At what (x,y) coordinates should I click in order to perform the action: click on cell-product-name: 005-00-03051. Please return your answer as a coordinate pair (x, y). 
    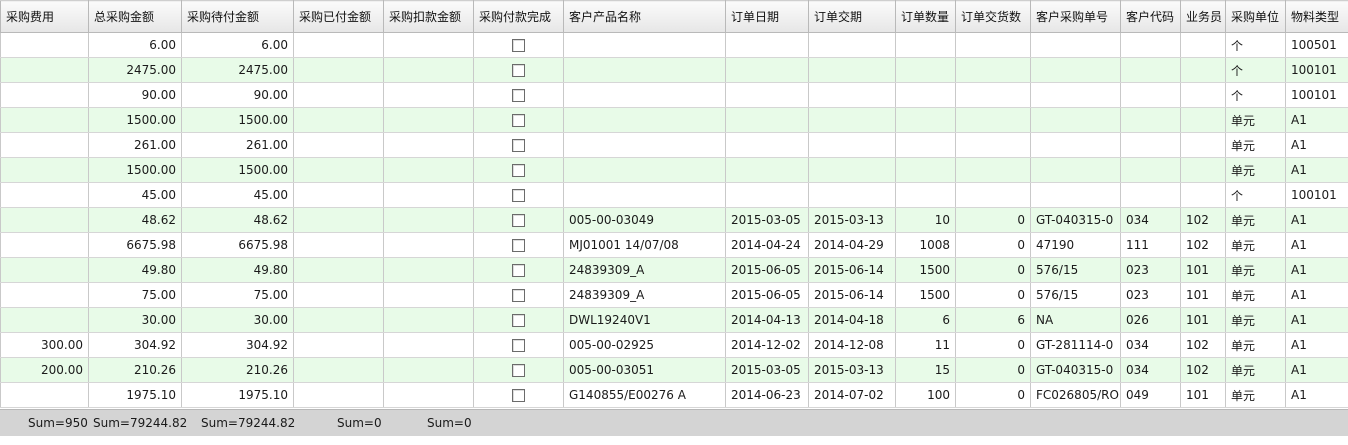
    Looking at the image, I should click on (644, 370).